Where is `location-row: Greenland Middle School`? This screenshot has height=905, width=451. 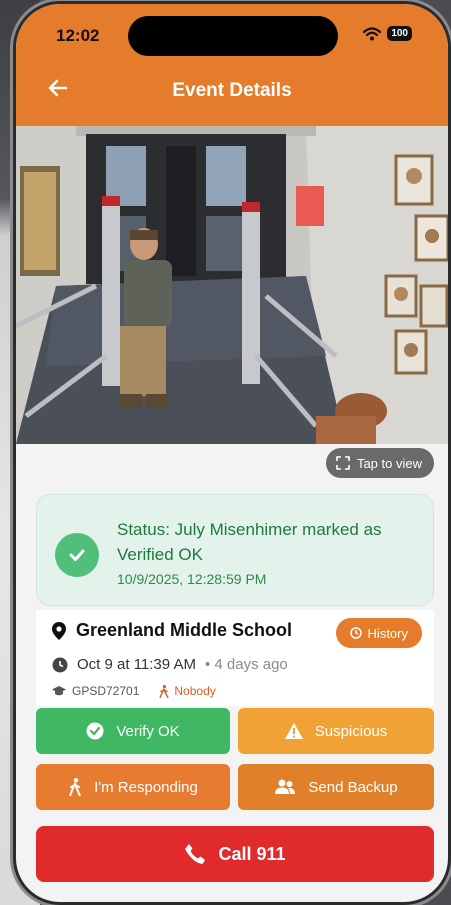 location-row: Greenland Middle School is located at coordinates (172, 630).